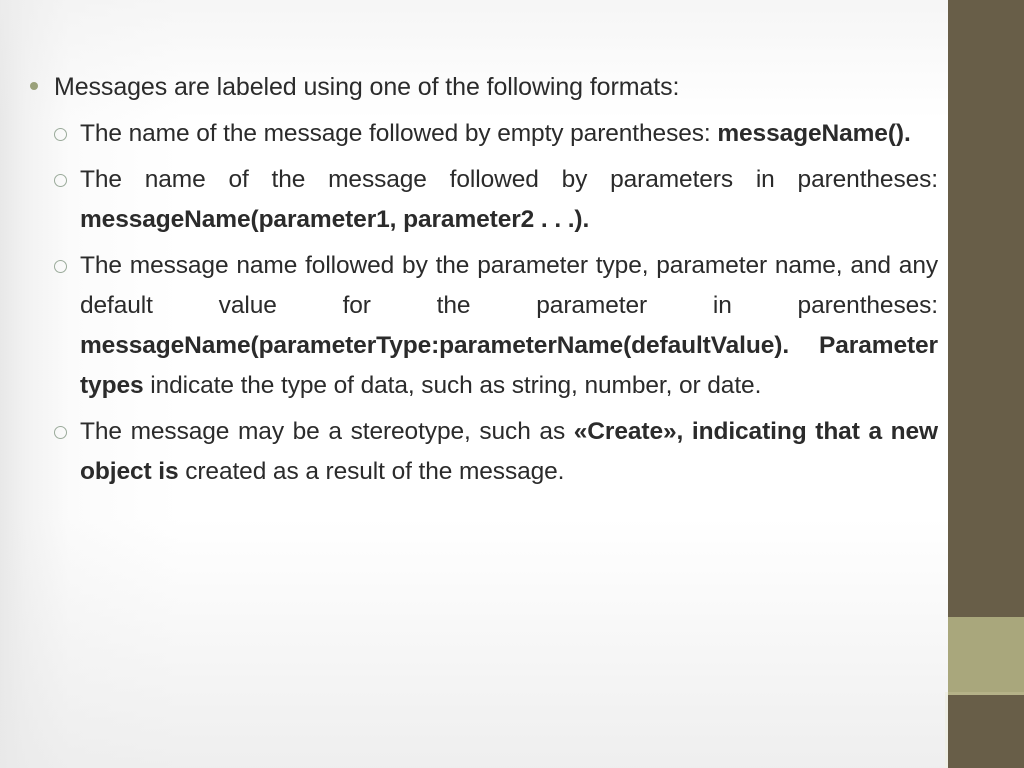 This screenshot has height=768, width=1024. I want to click on list-item-bold-text: messageName()., so click(814, 133).